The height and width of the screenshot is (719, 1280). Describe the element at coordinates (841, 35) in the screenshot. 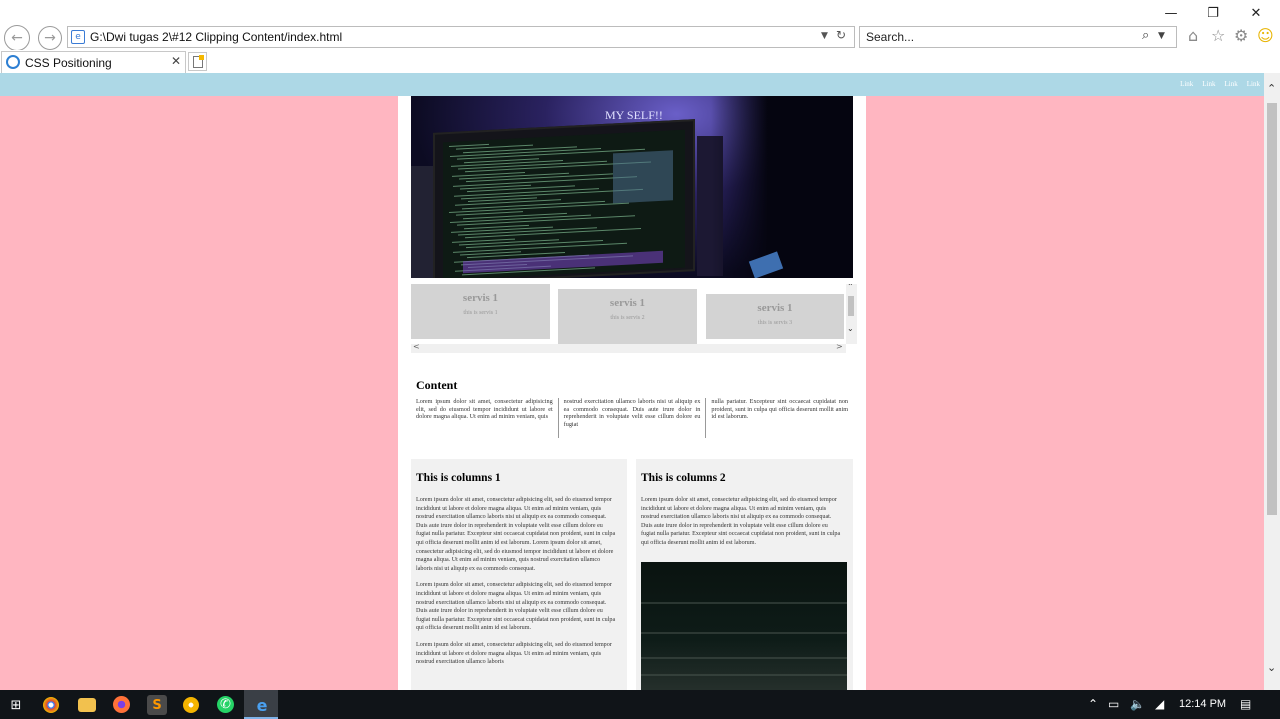

I see `refresh-icon: ↻` at that location.